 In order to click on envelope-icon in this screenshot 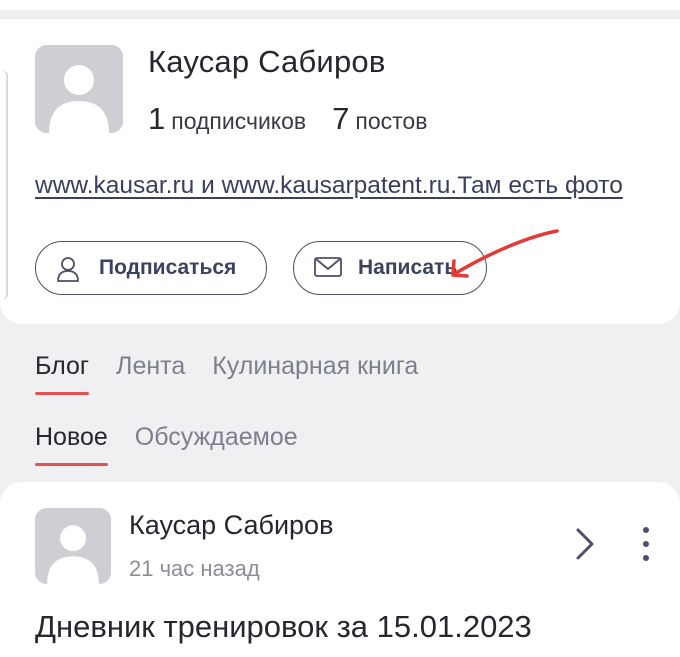, I will do `click(328, 269)`.